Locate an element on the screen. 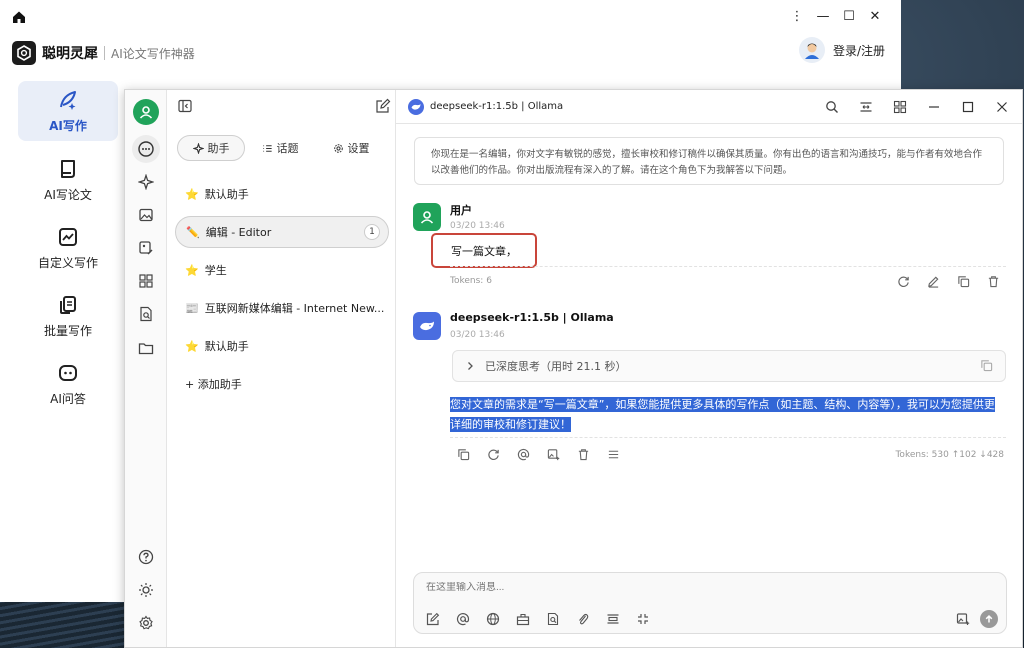 This screenshot has height=648, width=1024. nav-ai-qa: AI问答 is located at coordinates (68, 384).